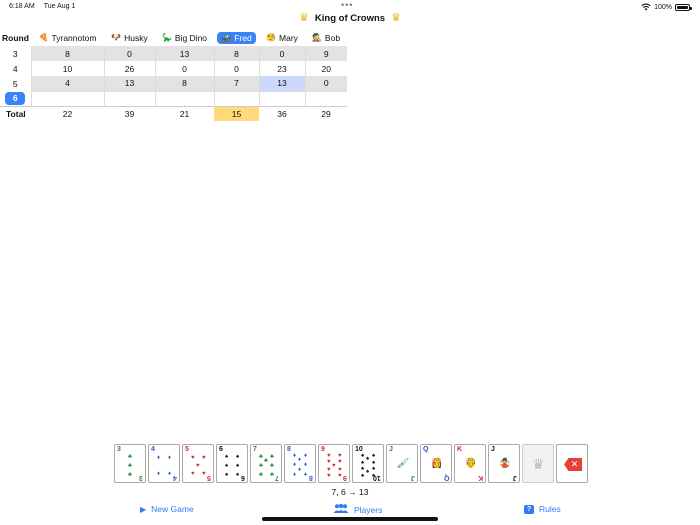  I want to click on new-game-button: ▶ New Game, so click(167, 509).